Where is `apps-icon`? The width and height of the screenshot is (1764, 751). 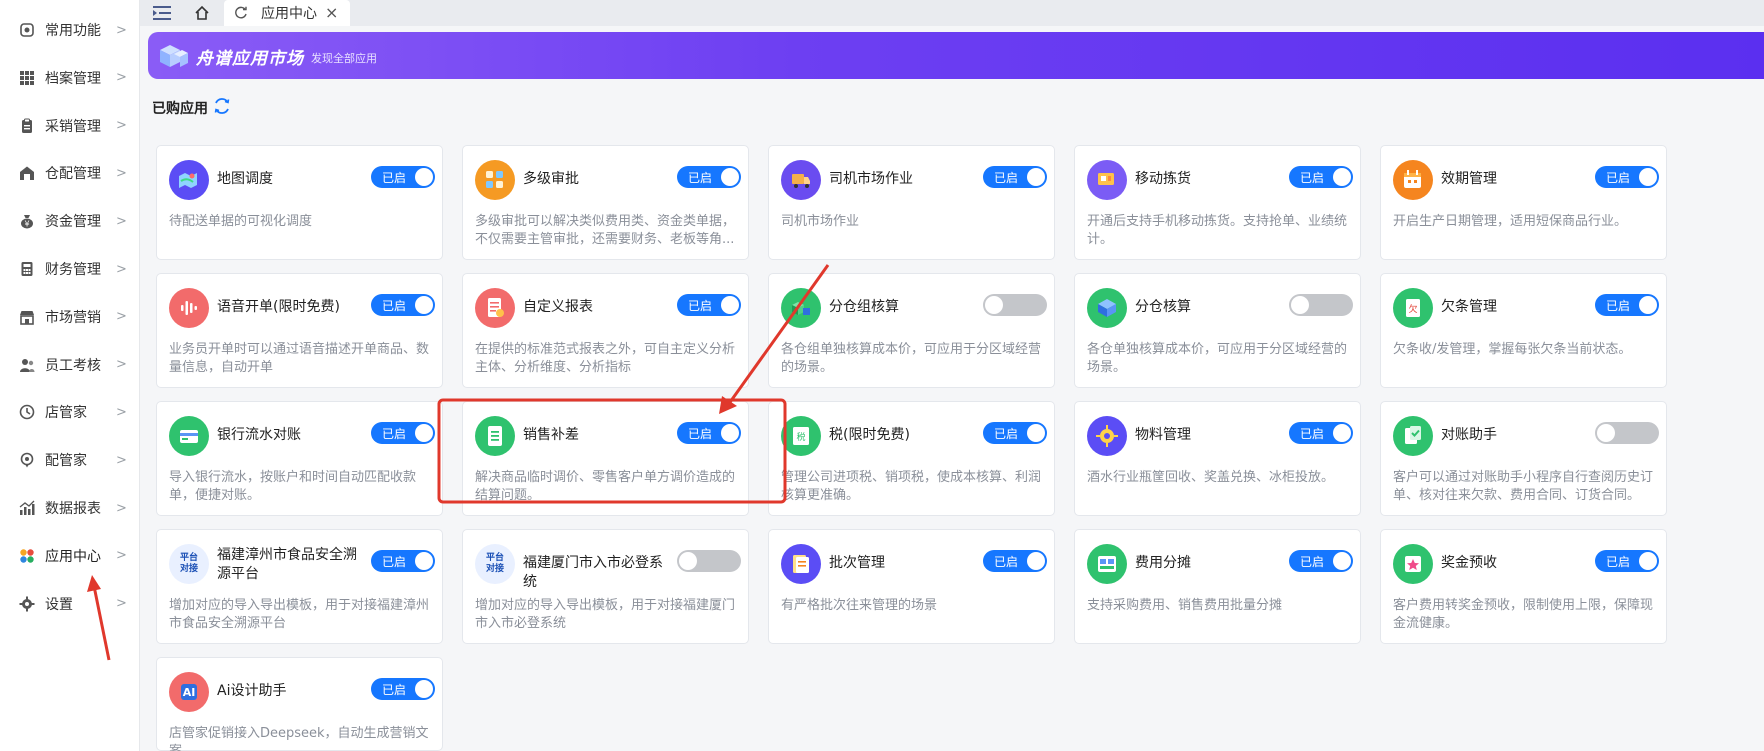
apps-icon is located at coordinates (27, 556).